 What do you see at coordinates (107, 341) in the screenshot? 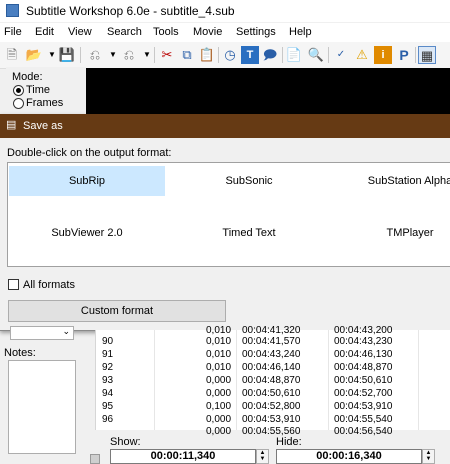
I see `row-num: 90` at bounding box center [107, 341].